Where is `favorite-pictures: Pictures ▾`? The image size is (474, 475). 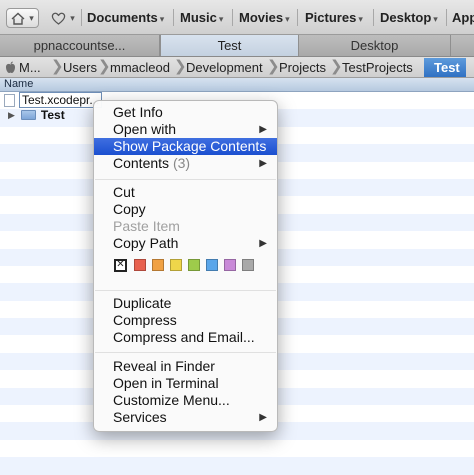
favorite-pictures: Pictures ▾ is located at coordinates (334, 18).